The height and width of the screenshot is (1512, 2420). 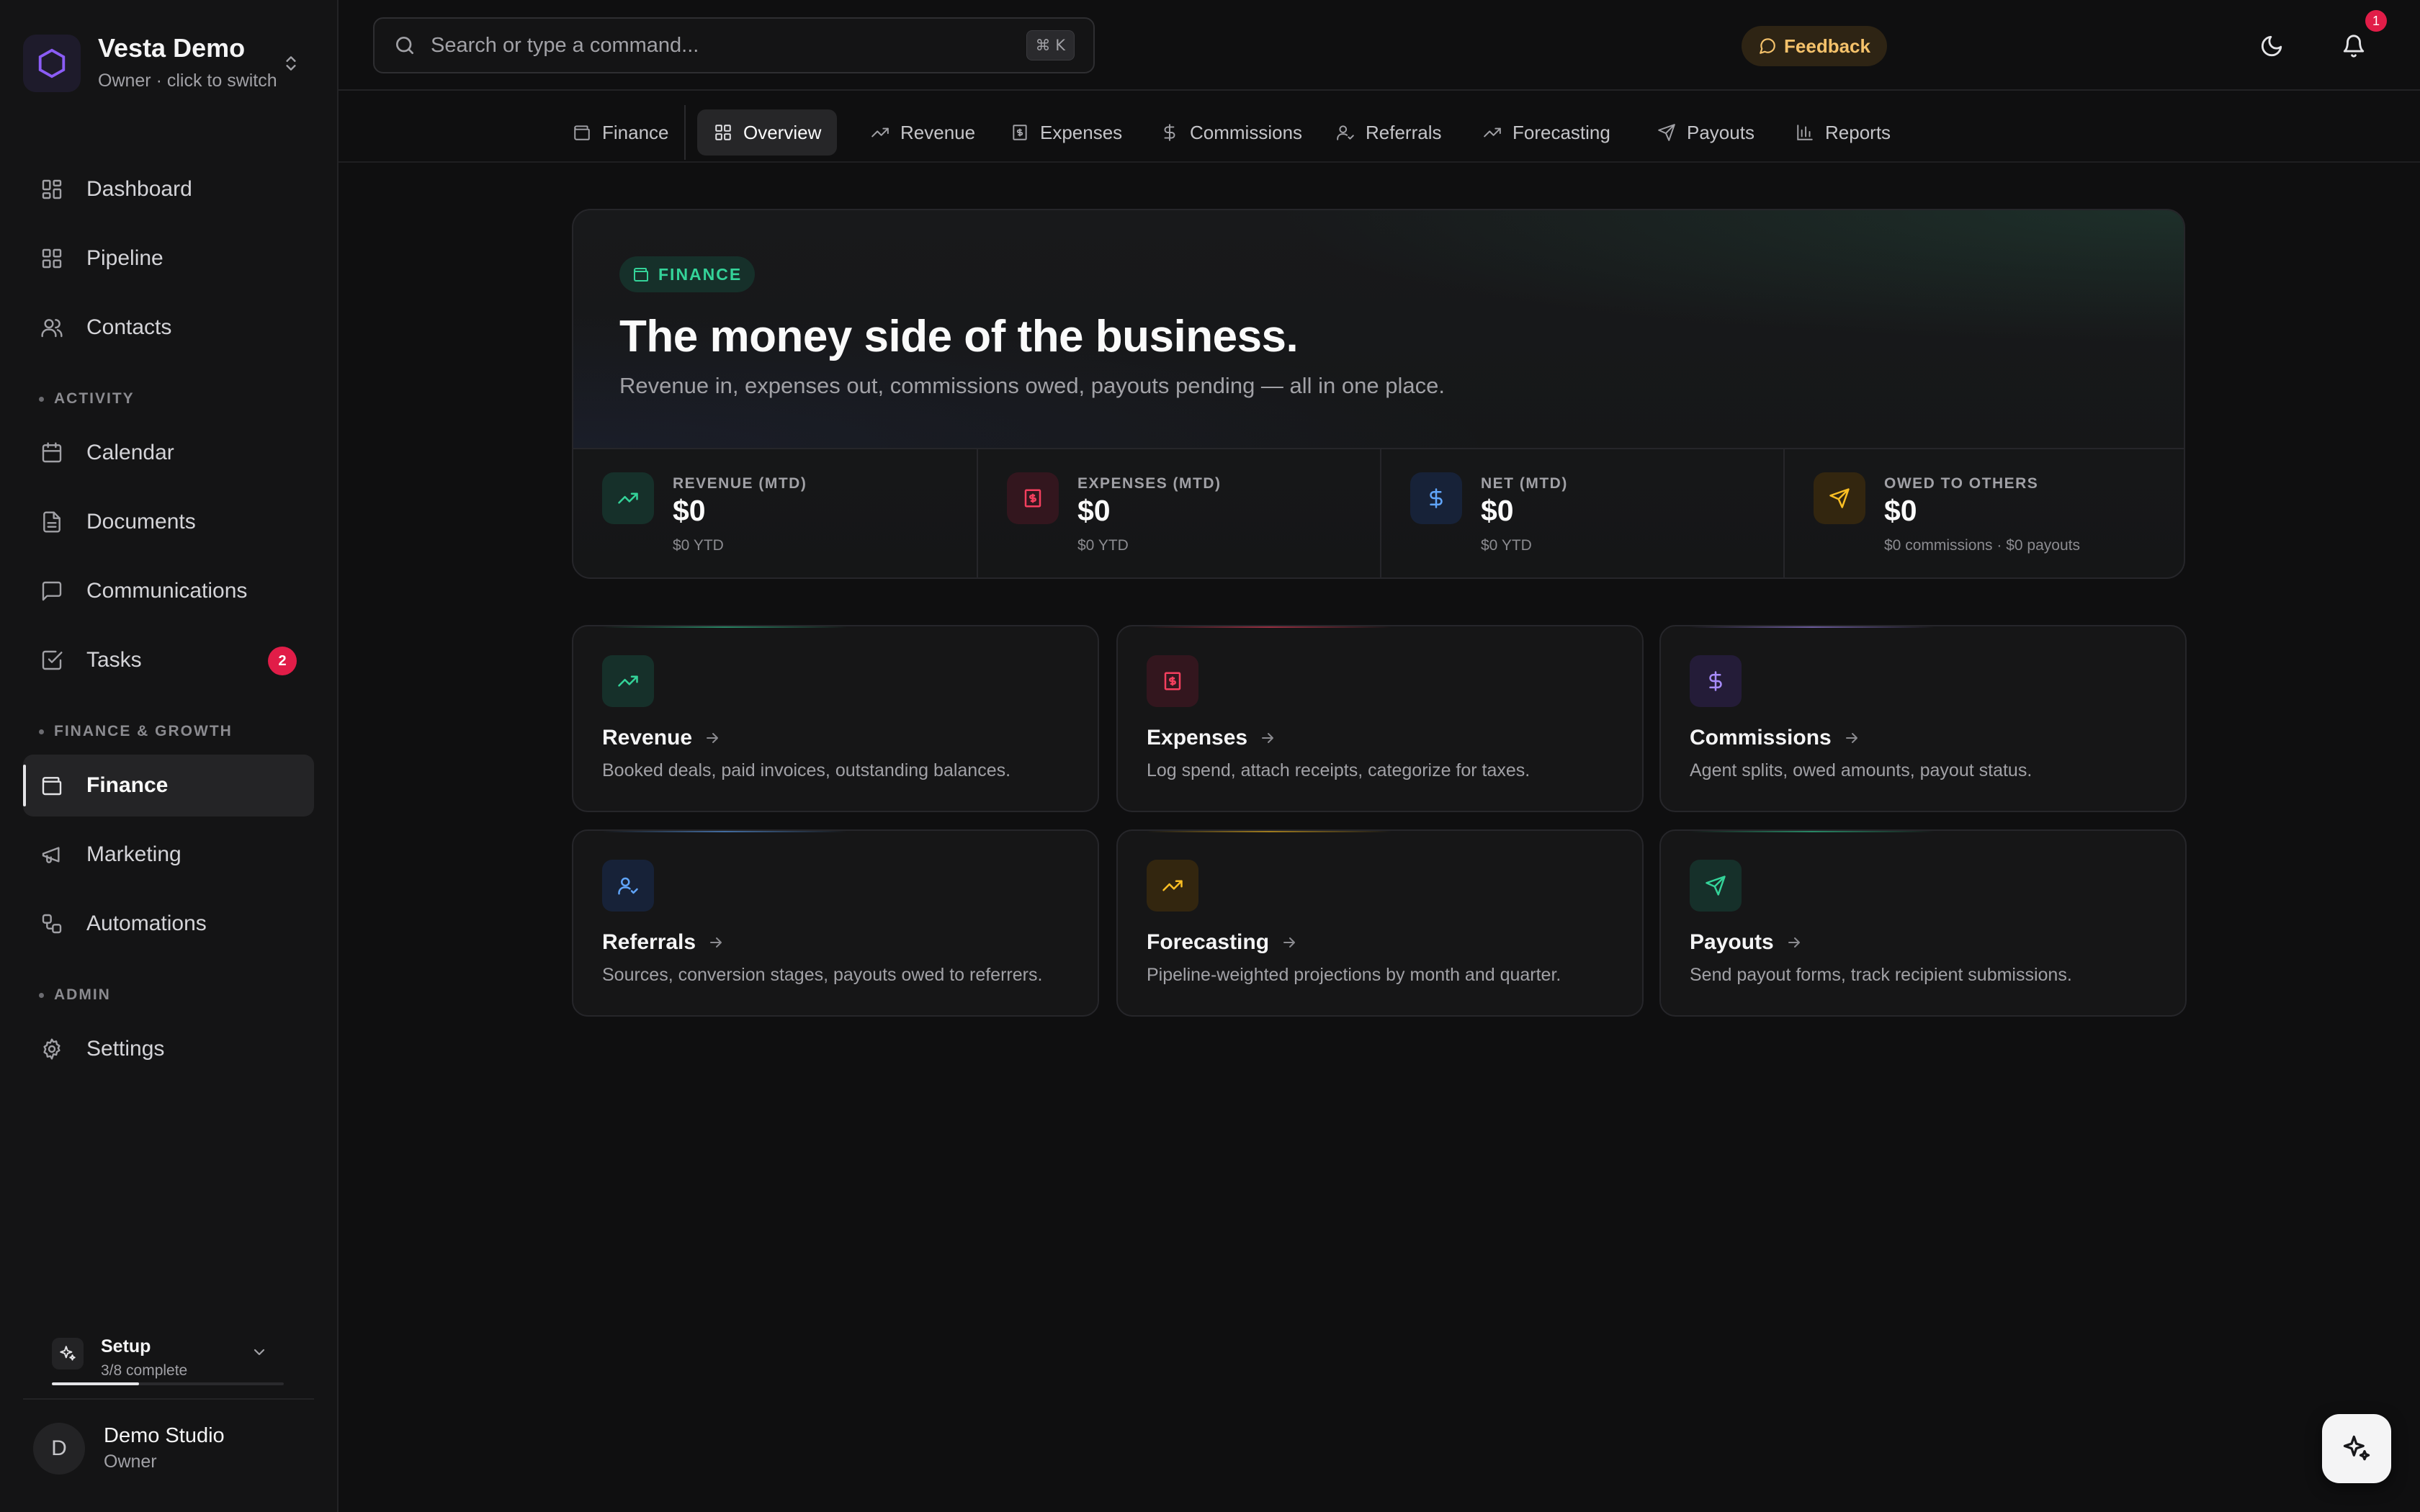 I want to click on feedback-button: Feedback, so click(x=1814, y=46).